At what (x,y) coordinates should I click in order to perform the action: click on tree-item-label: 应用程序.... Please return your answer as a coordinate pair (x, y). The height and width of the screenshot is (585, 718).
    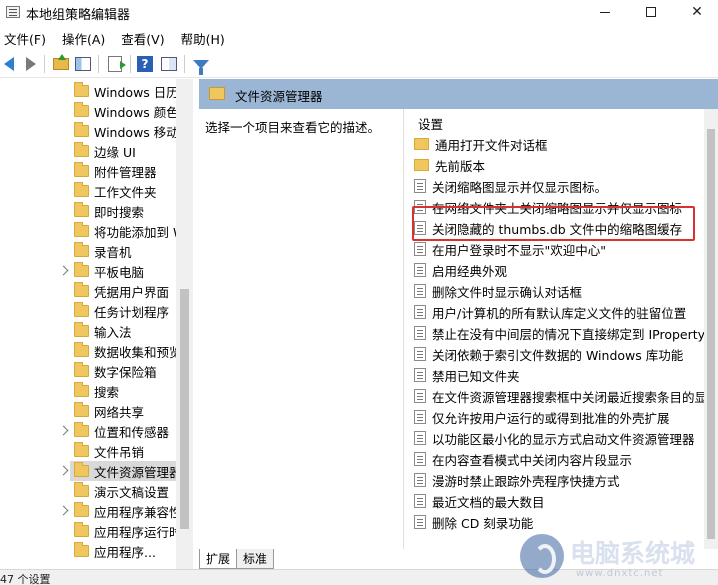
    Looking at the image, I should click on (125, 552).